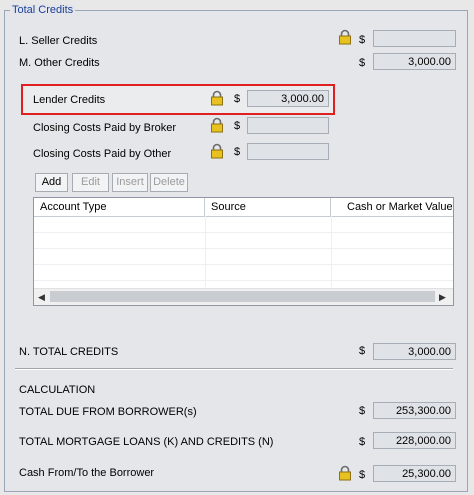 This screenshot has height=495, width=474. I want to click on seller-credits-label: L. Seller Credits, so click(58, 41).